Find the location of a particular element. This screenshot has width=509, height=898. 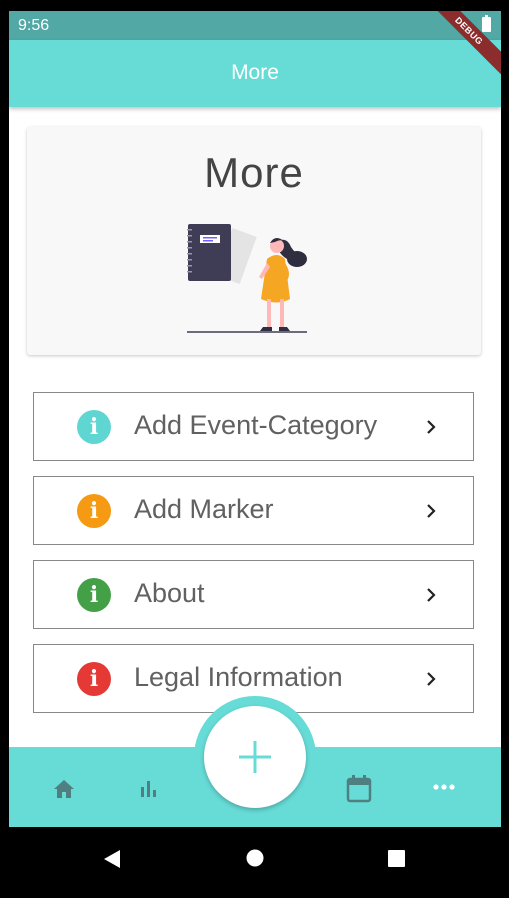

more-horiz-icon is located at coordinates (444, 787).